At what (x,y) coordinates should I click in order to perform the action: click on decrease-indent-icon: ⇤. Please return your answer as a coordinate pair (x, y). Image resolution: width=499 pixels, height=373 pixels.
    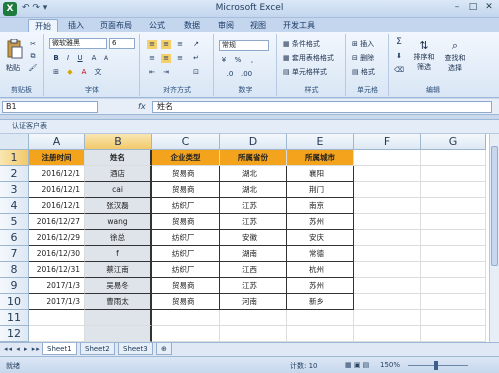
    Looking at the image, I should click on (152, 72).